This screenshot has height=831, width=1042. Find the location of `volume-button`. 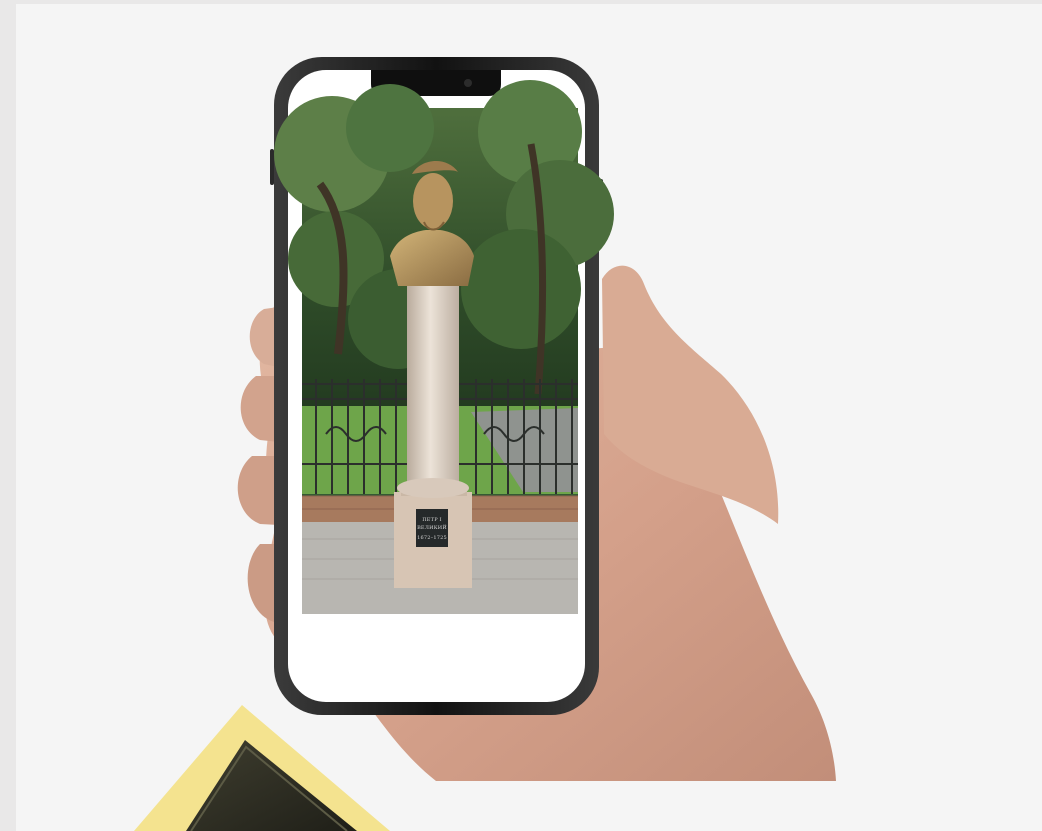

volume-button is located at coordinates (272, 167).